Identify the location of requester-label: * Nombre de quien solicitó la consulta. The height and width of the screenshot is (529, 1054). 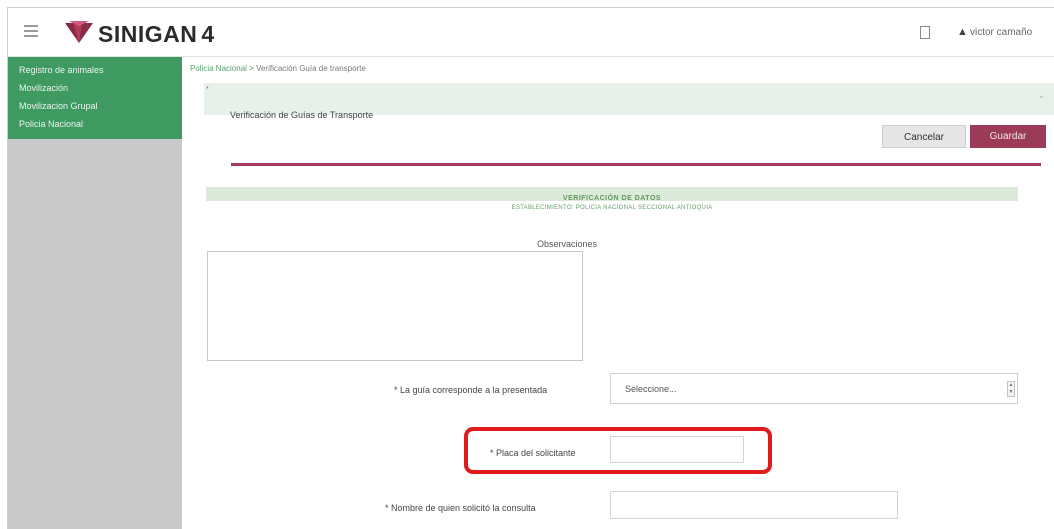
(460, 508).